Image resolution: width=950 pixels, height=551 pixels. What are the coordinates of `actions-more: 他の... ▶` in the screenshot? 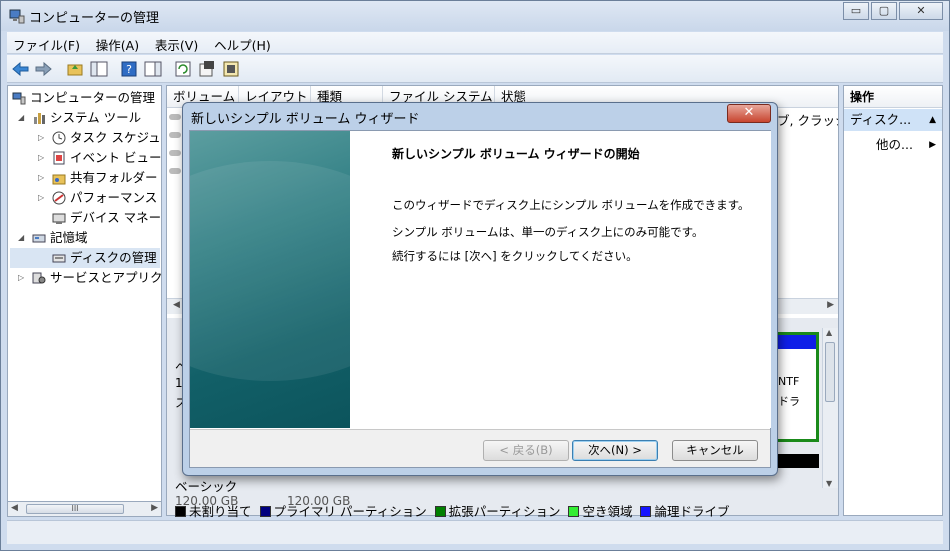 It's located at (893, 145).